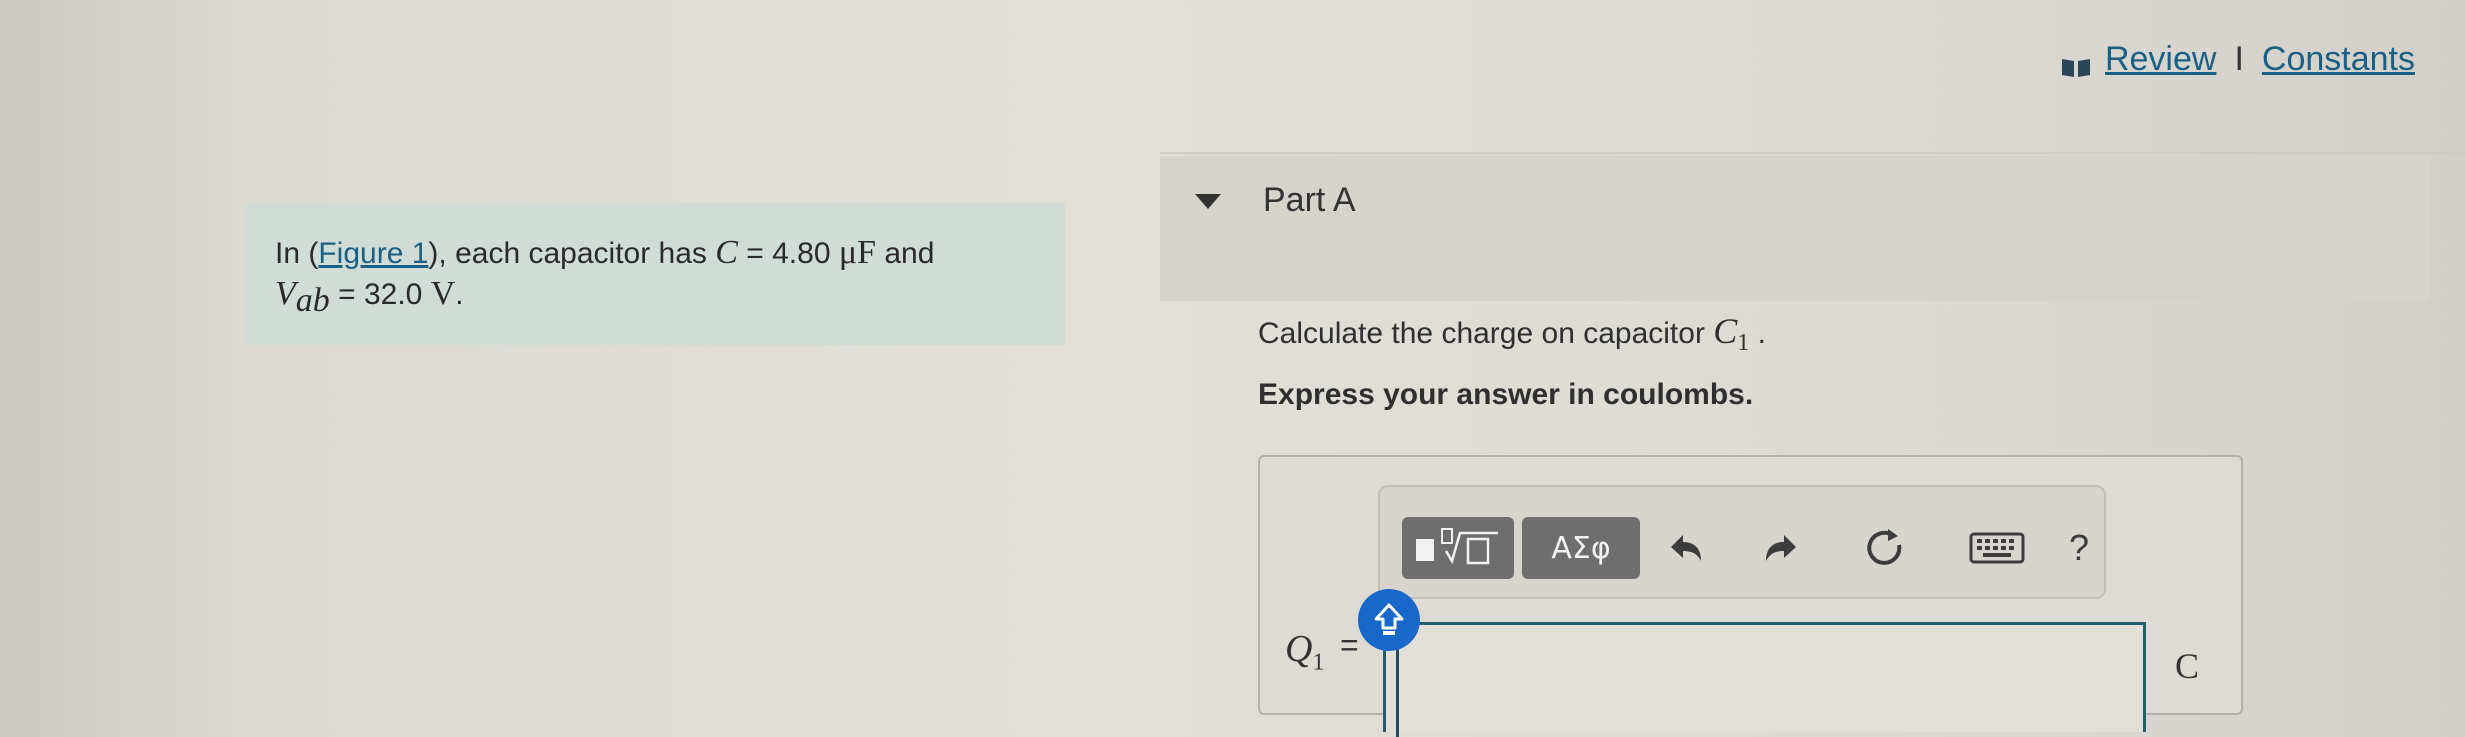 This screenshot has height=737, width=2465. I want to click on answer-variable: Q1, so click(1304, 652).